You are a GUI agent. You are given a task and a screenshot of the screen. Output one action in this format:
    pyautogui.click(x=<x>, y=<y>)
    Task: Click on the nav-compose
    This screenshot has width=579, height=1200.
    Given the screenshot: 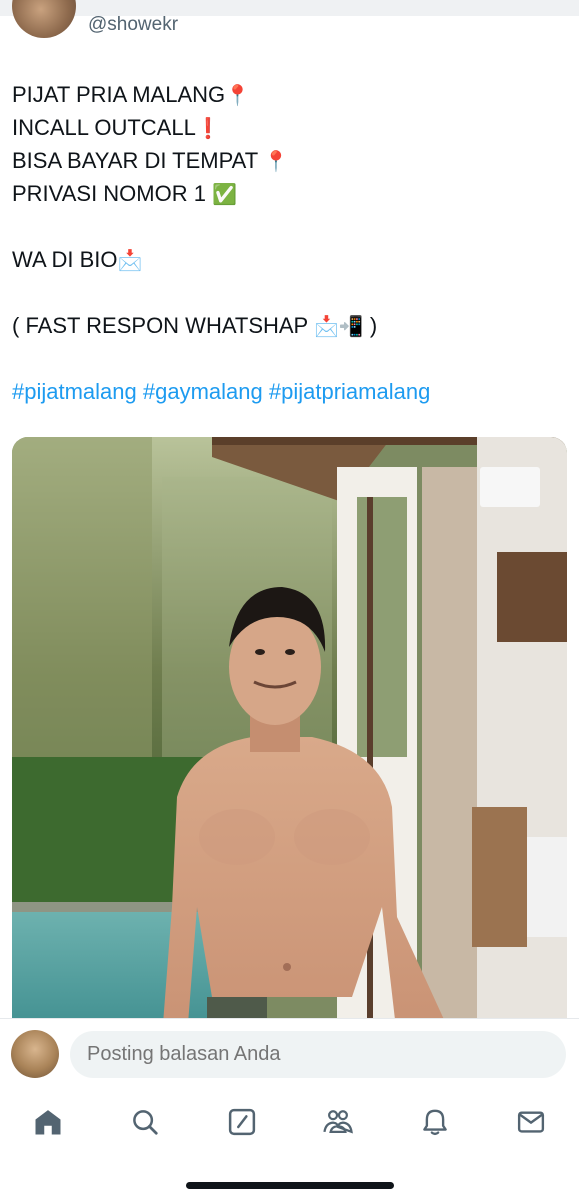 What is the action you would take?
    pyautogui.click(x=242, y=1122)
    